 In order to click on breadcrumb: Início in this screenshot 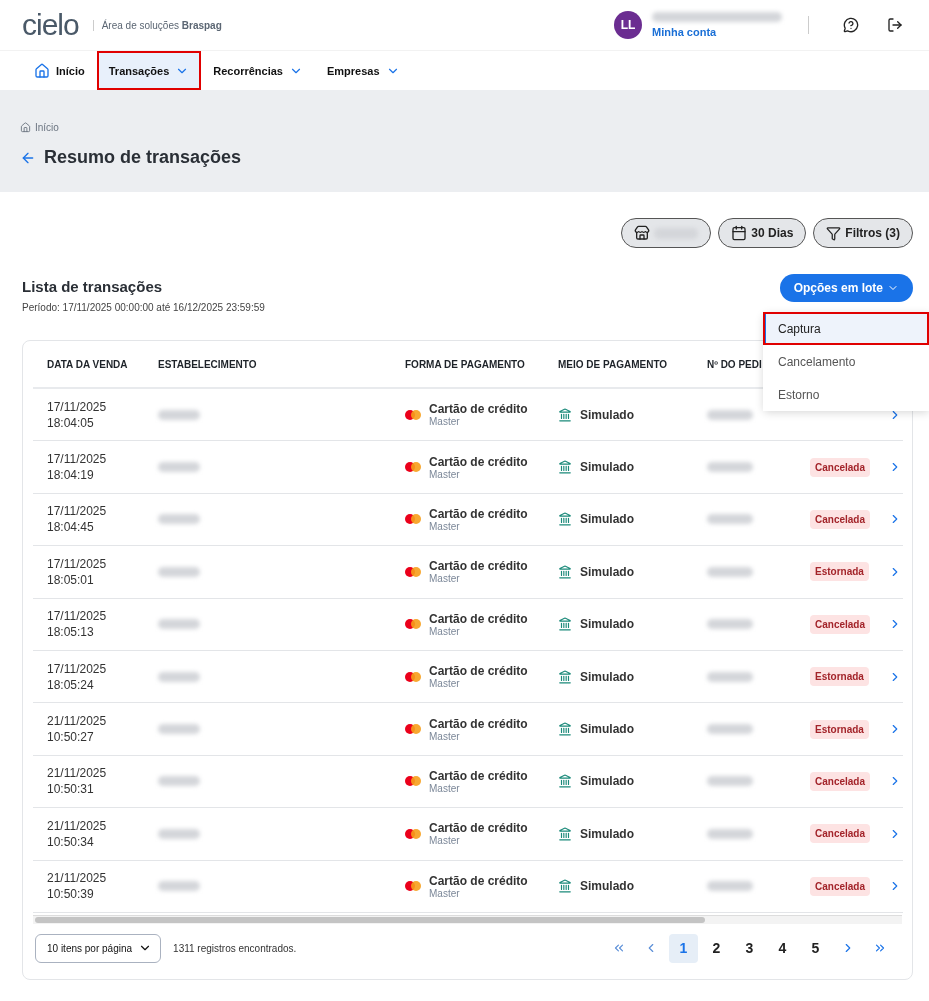, I will do `click(47, 127)`.